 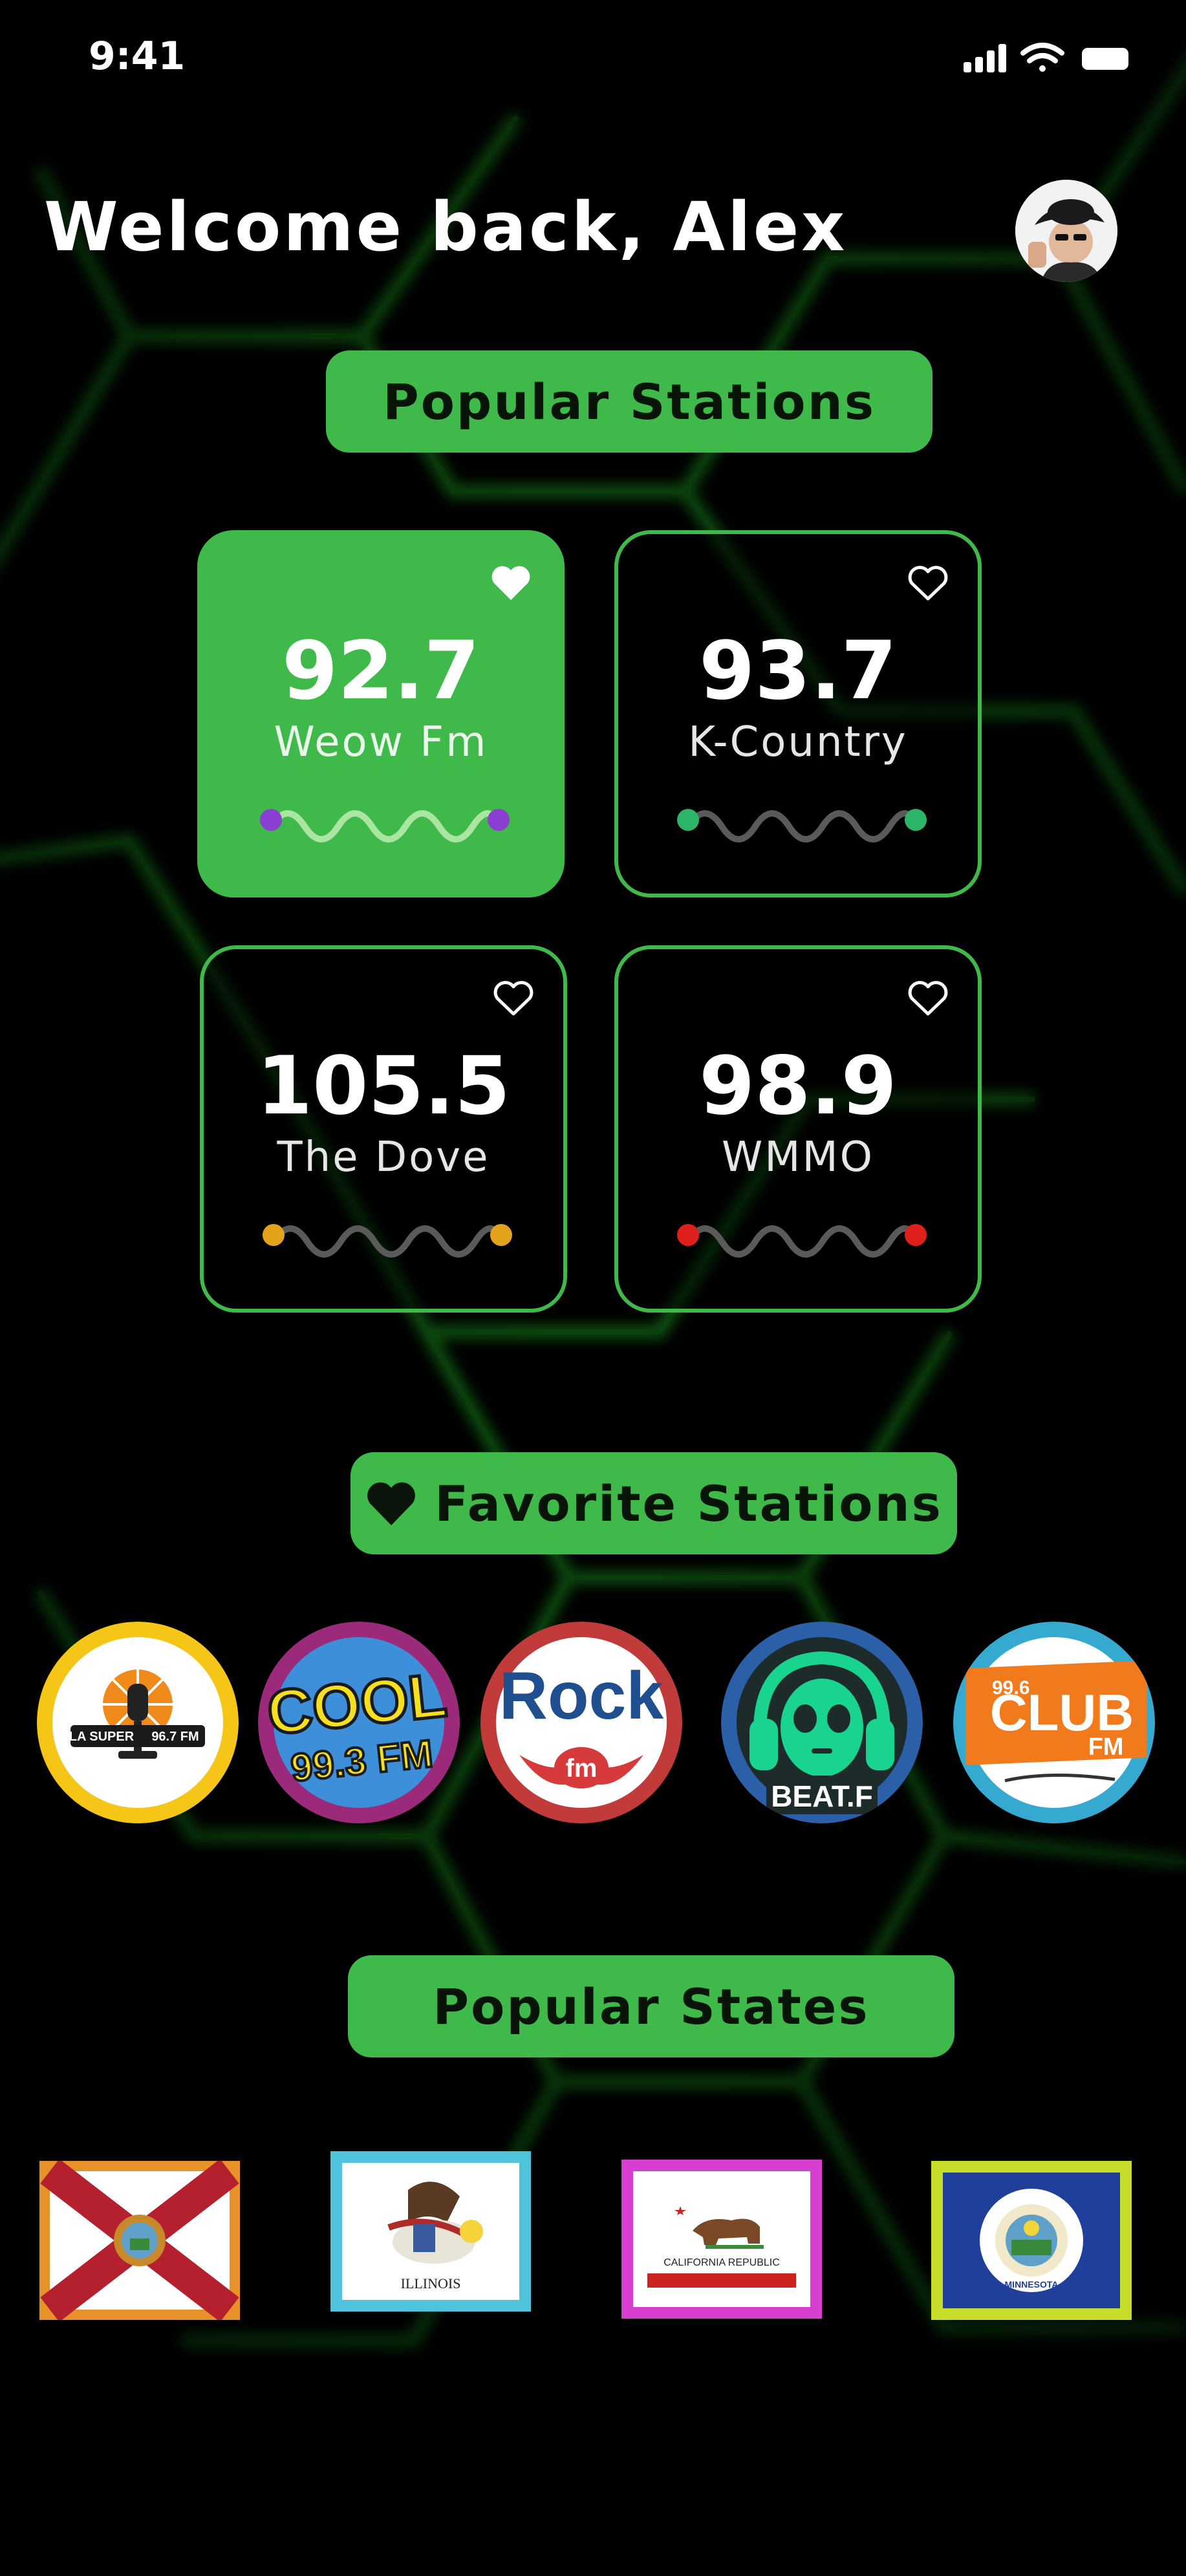 I want to click on station-card: 98.9 WMMO, so click(x=798, y=1129).